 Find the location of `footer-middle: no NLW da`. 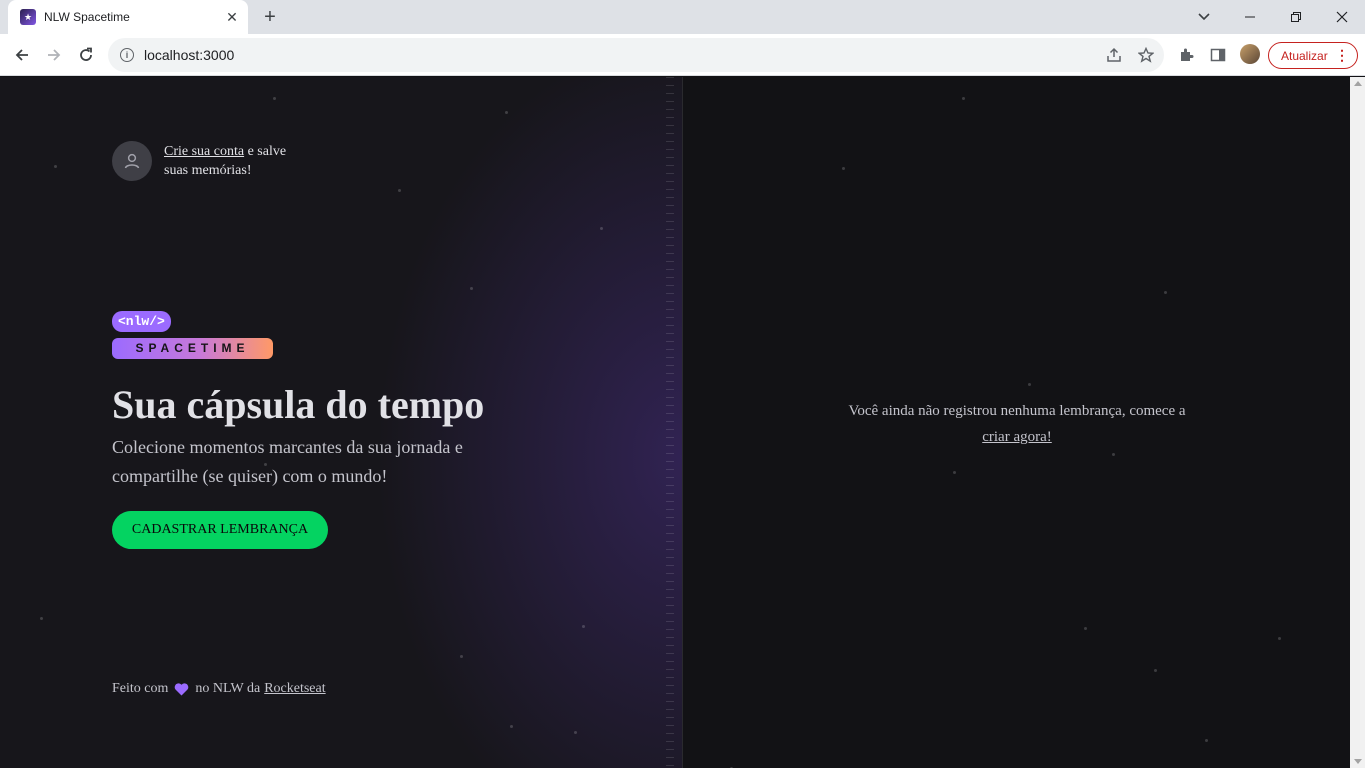

footer-middle: no NLW da is located at coordinates (228, 688).